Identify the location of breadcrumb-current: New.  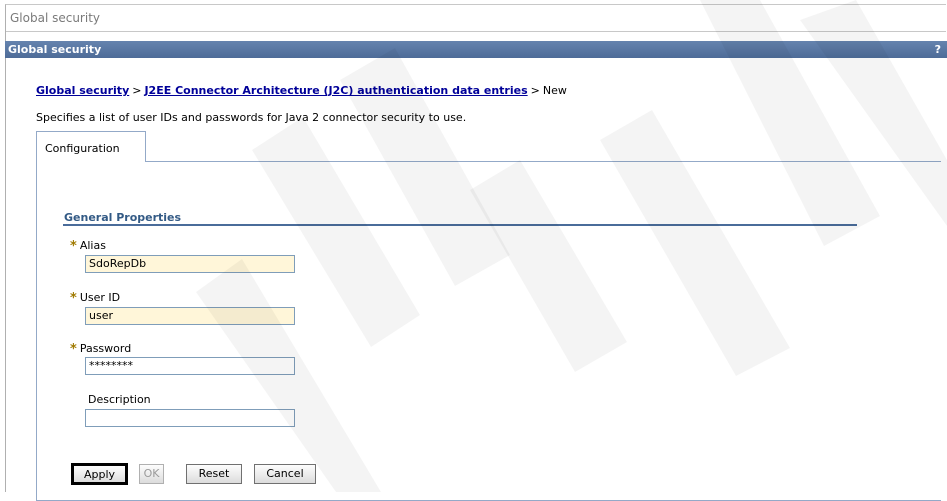
(554, 90).